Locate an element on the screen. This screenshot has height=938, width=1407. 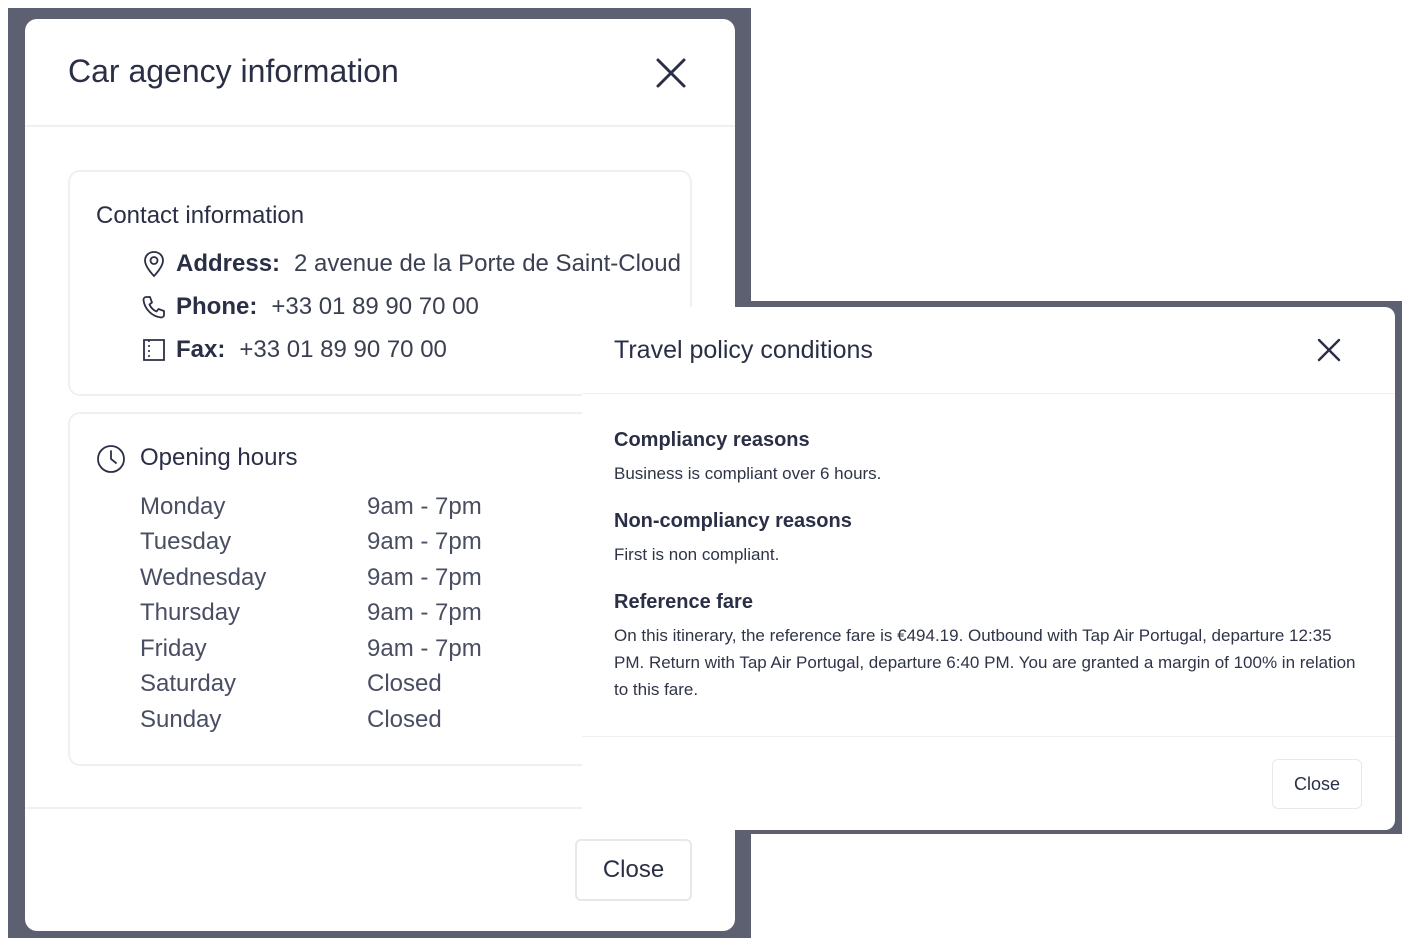
phone-row: Phone: +33 01 89 90 70 00 is located at coordinates (309, 307).